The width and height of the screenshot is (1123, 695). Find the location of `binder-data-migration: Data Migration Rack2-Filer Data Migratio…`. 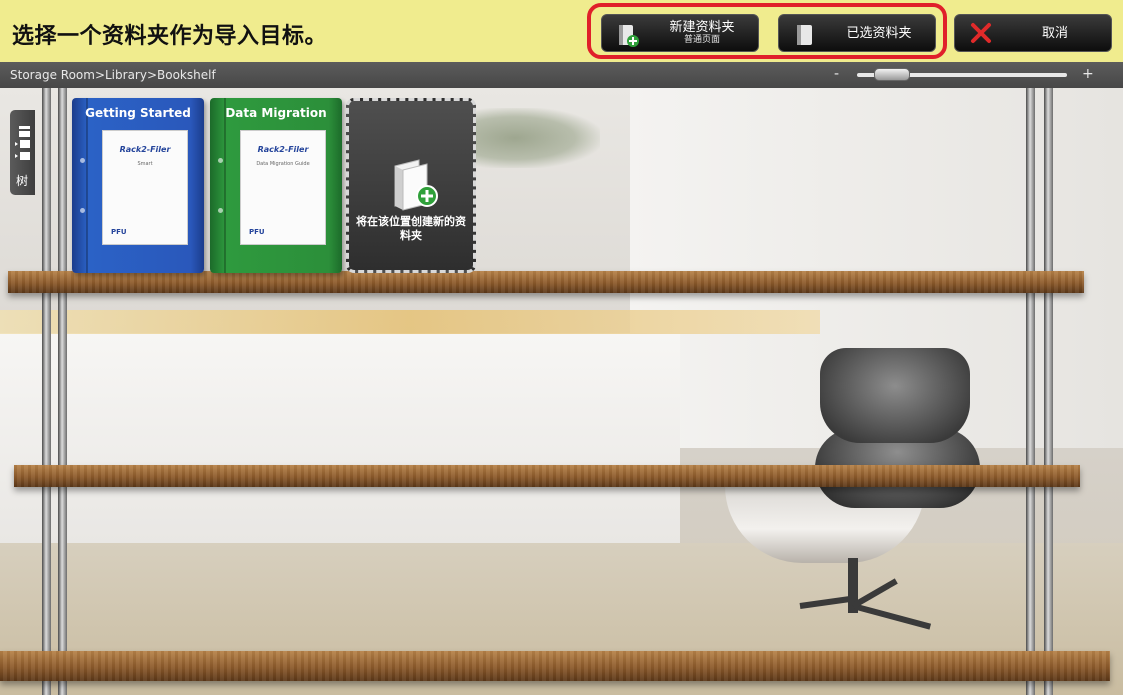

binder-data-migration: Data Migration Rack2-Filer Data Migratio… is located at coordinates (276, 185).